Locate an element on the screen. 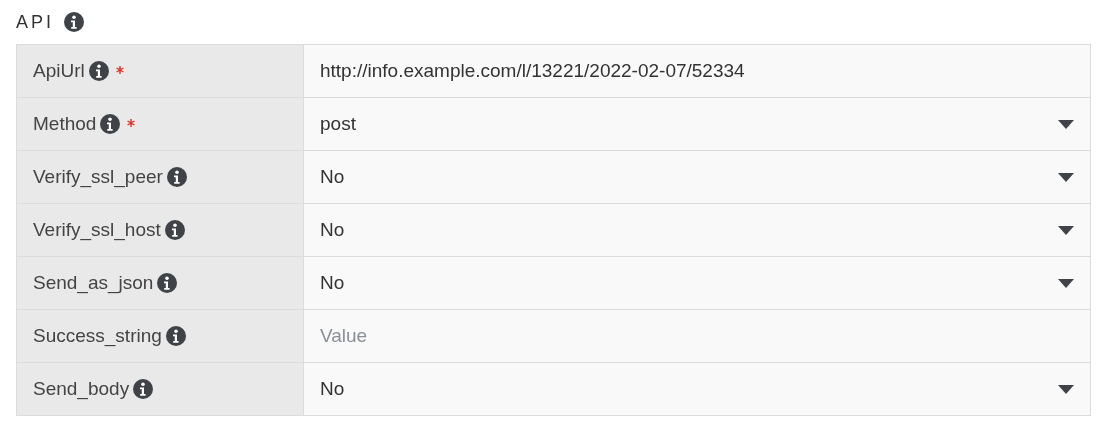 Image resolution: width=1102 pixels, height=432 pixels. section-title: API is located at coordinates (35, 22).